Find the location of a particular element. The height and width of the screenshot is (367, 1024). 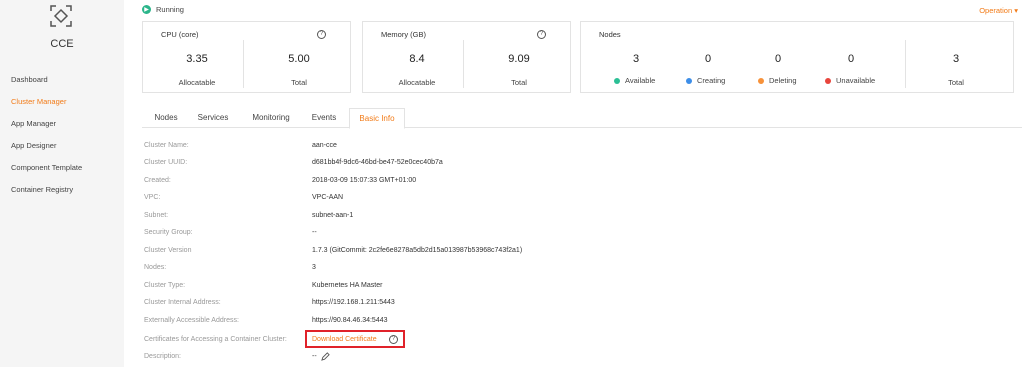

cluster-version-label: Cluster Version is located at coordinates (168, 250).